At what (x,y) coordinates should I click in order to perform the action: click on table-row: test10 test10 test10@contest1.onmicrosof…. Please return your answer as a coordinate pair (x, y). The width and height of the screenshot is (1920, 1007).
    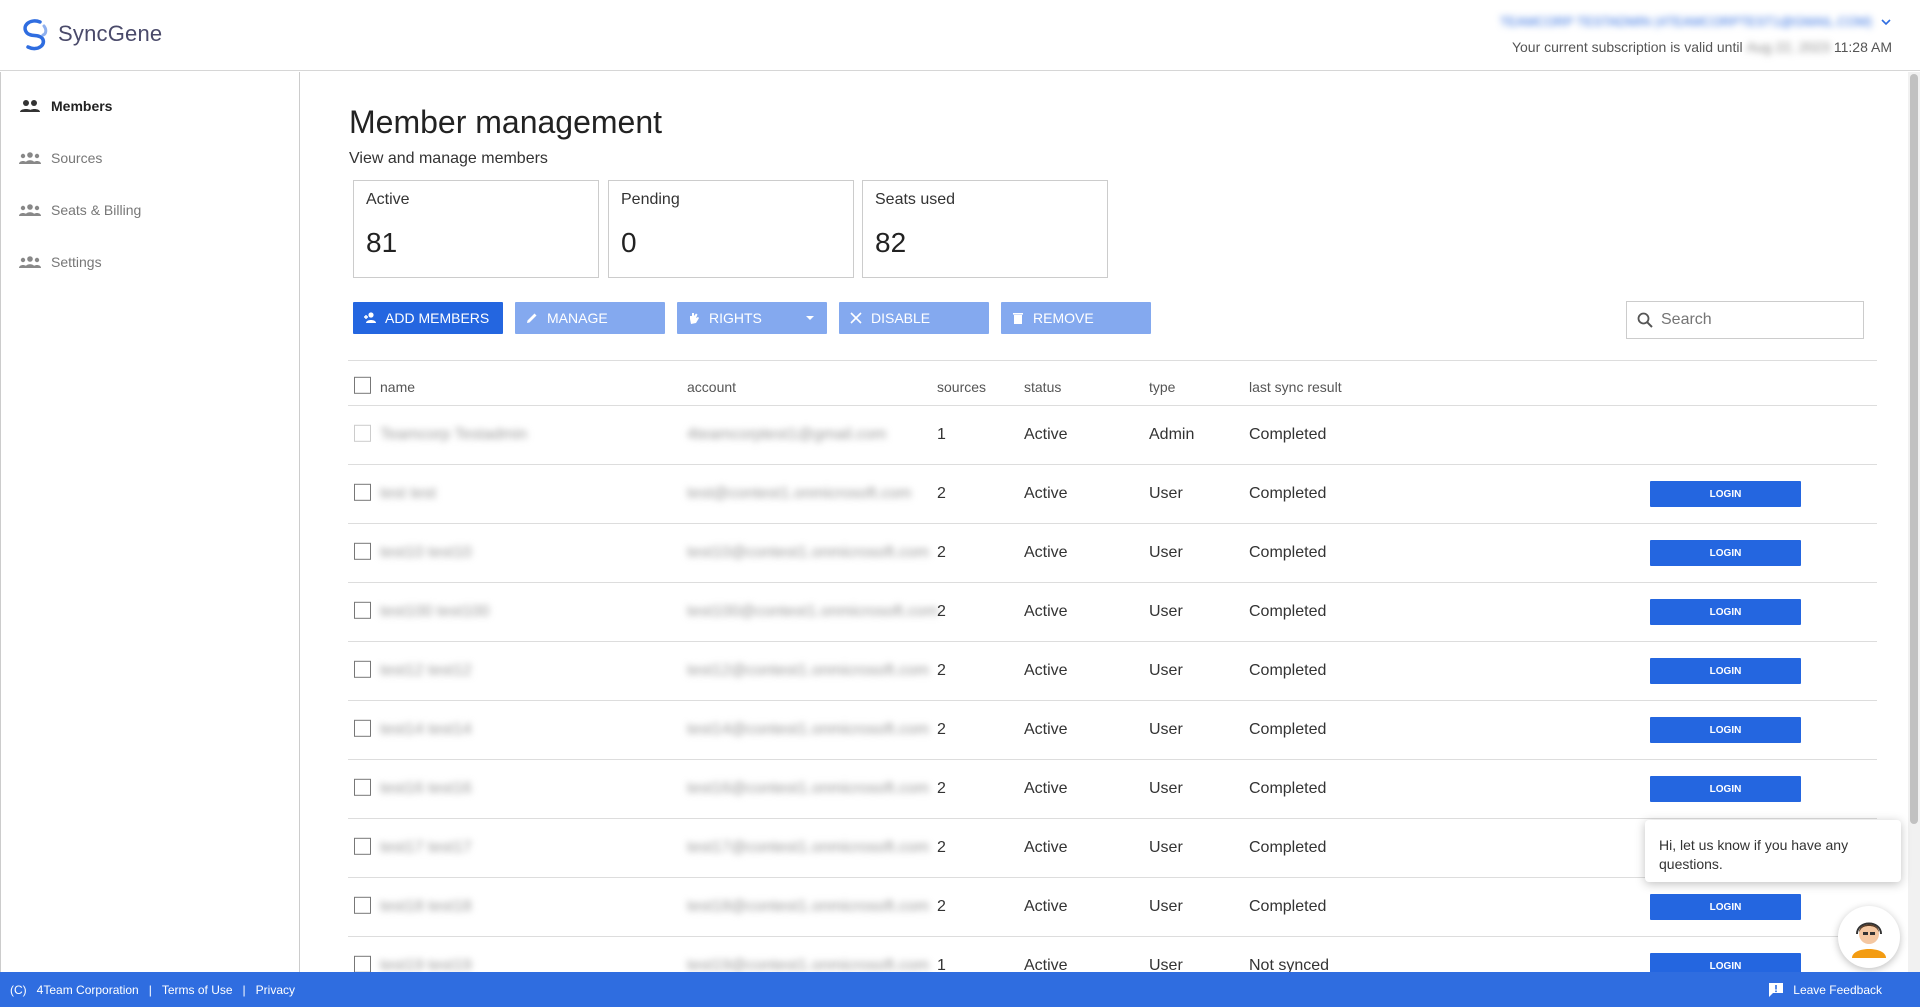
    Looking at the image, I should click on (1112, 553).